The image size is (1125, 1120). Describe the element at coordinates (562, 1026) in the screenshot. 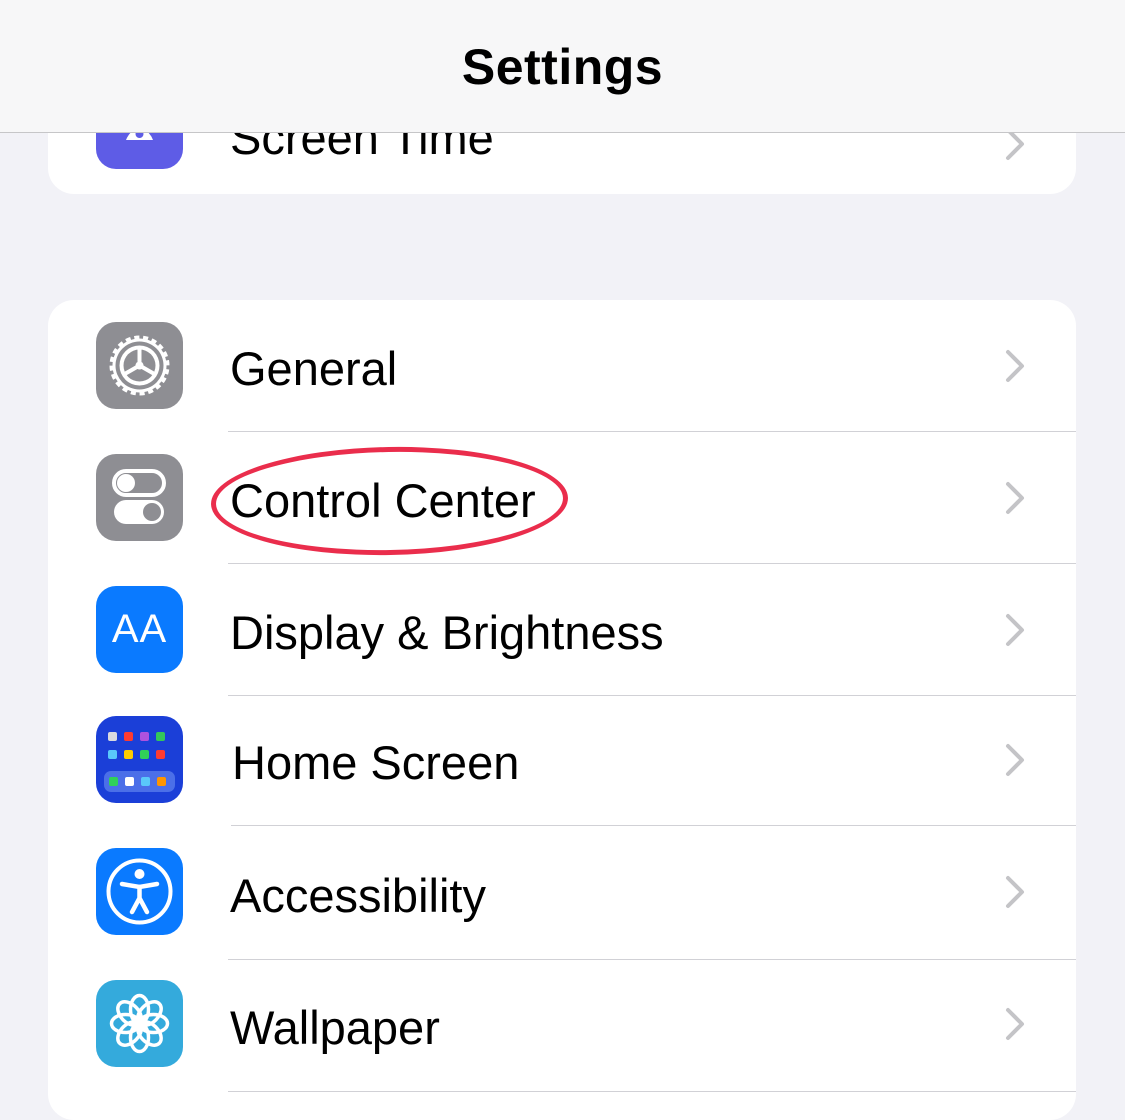

I see `settings-row-wallpaper: Wallpaper` at that location.